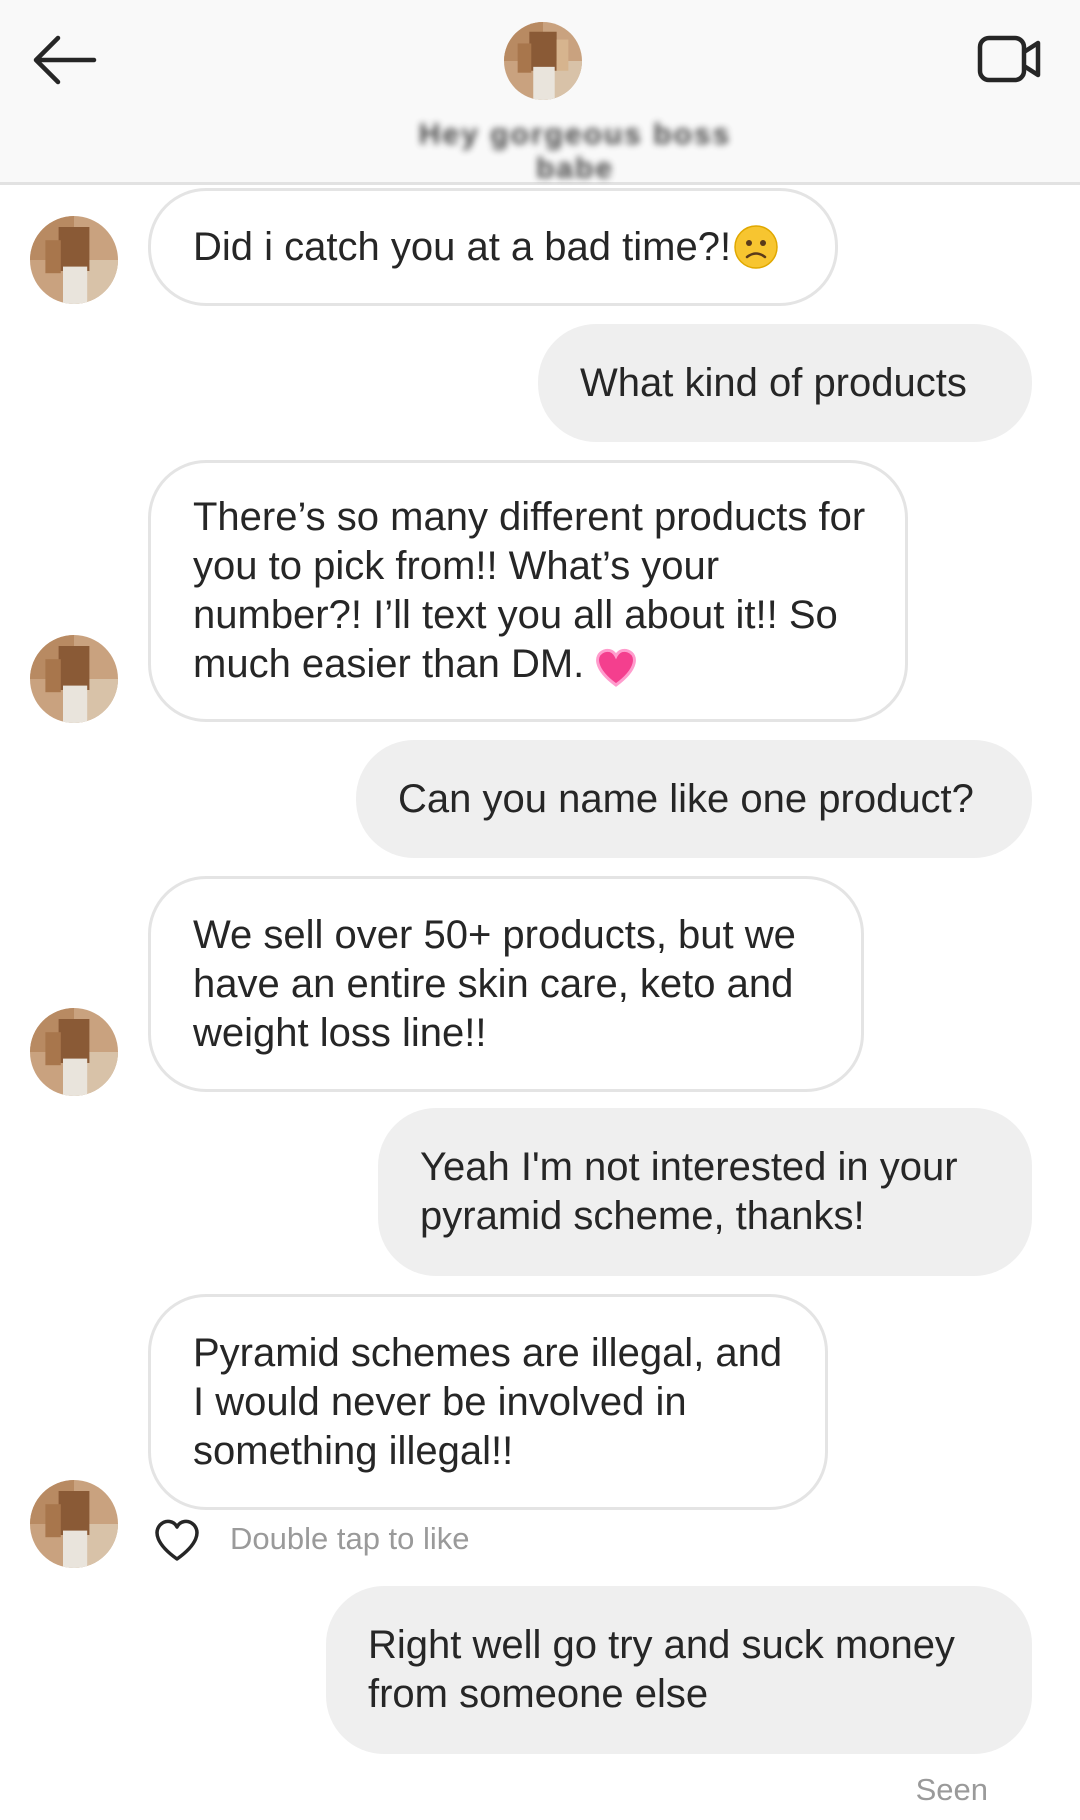 The width and height of the screenshot is (1080, 1820). Describe the element at coordinates (951, 1789) in the screenshot. I see `seen-status: Seen` at that location.